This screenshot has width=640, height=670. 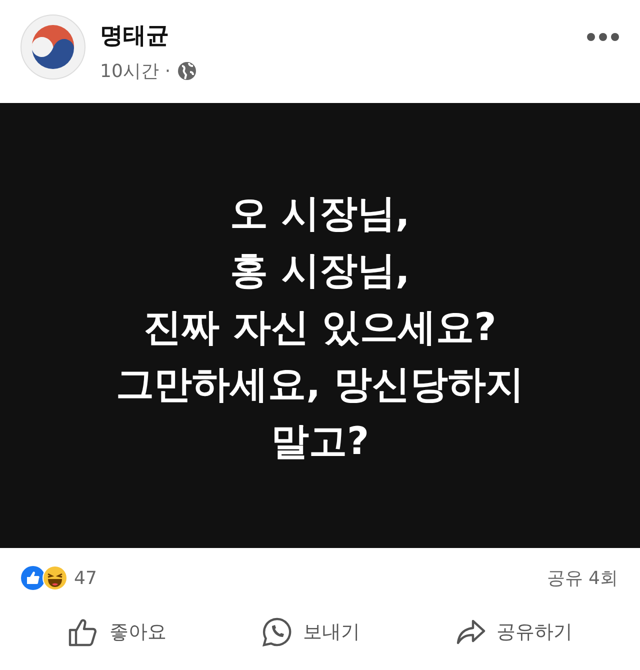 What do you see at coordinates (186, 71) in the screenshot?
I see `globe-icon` at bounding box center [186, 71].